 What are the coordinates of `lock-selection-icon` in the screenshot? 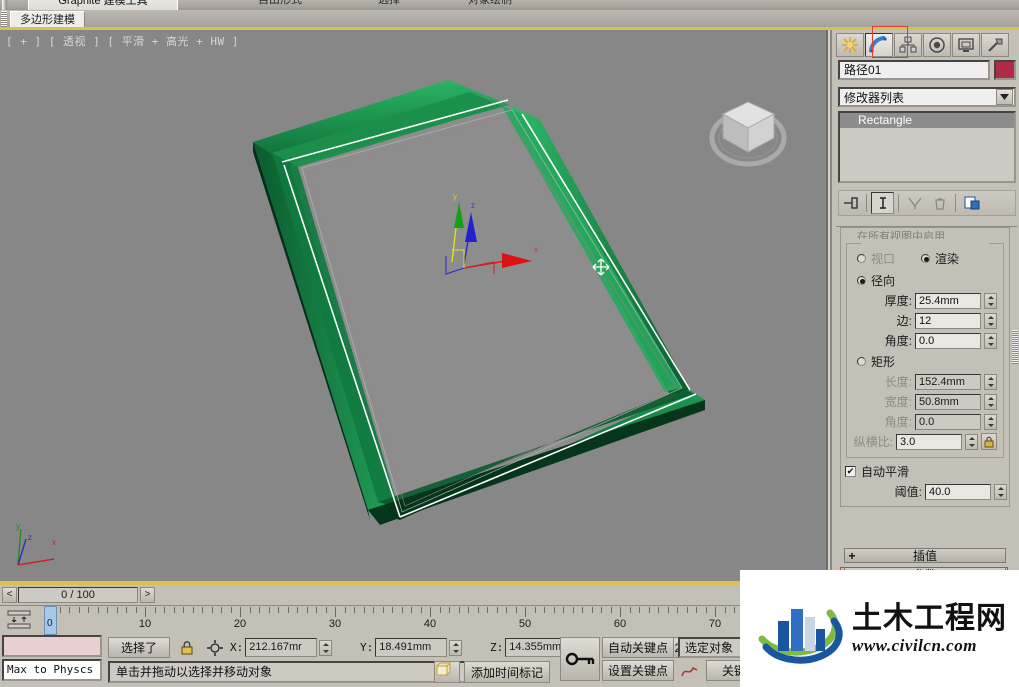 It's located at (187, 647).